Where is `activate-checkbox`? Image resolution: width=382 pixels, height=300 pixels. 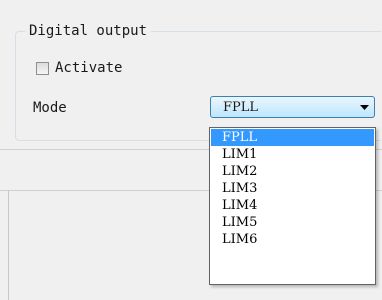 activate-checkbox is located at coordinates (42, 68).